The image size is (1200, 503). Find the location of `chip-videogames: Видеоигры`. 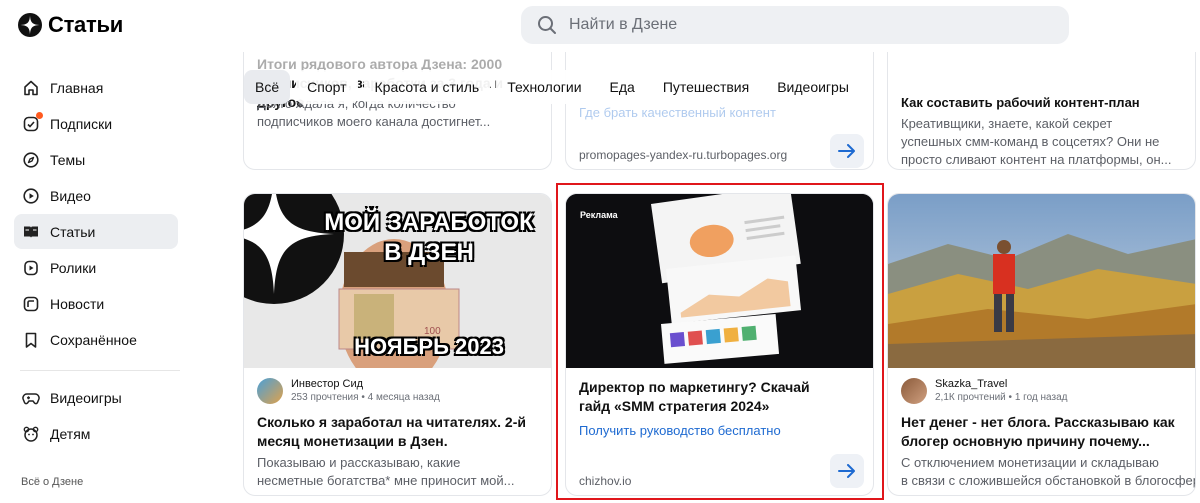

chip-videogames: Видеоигры is located at coordinates (813, 87).